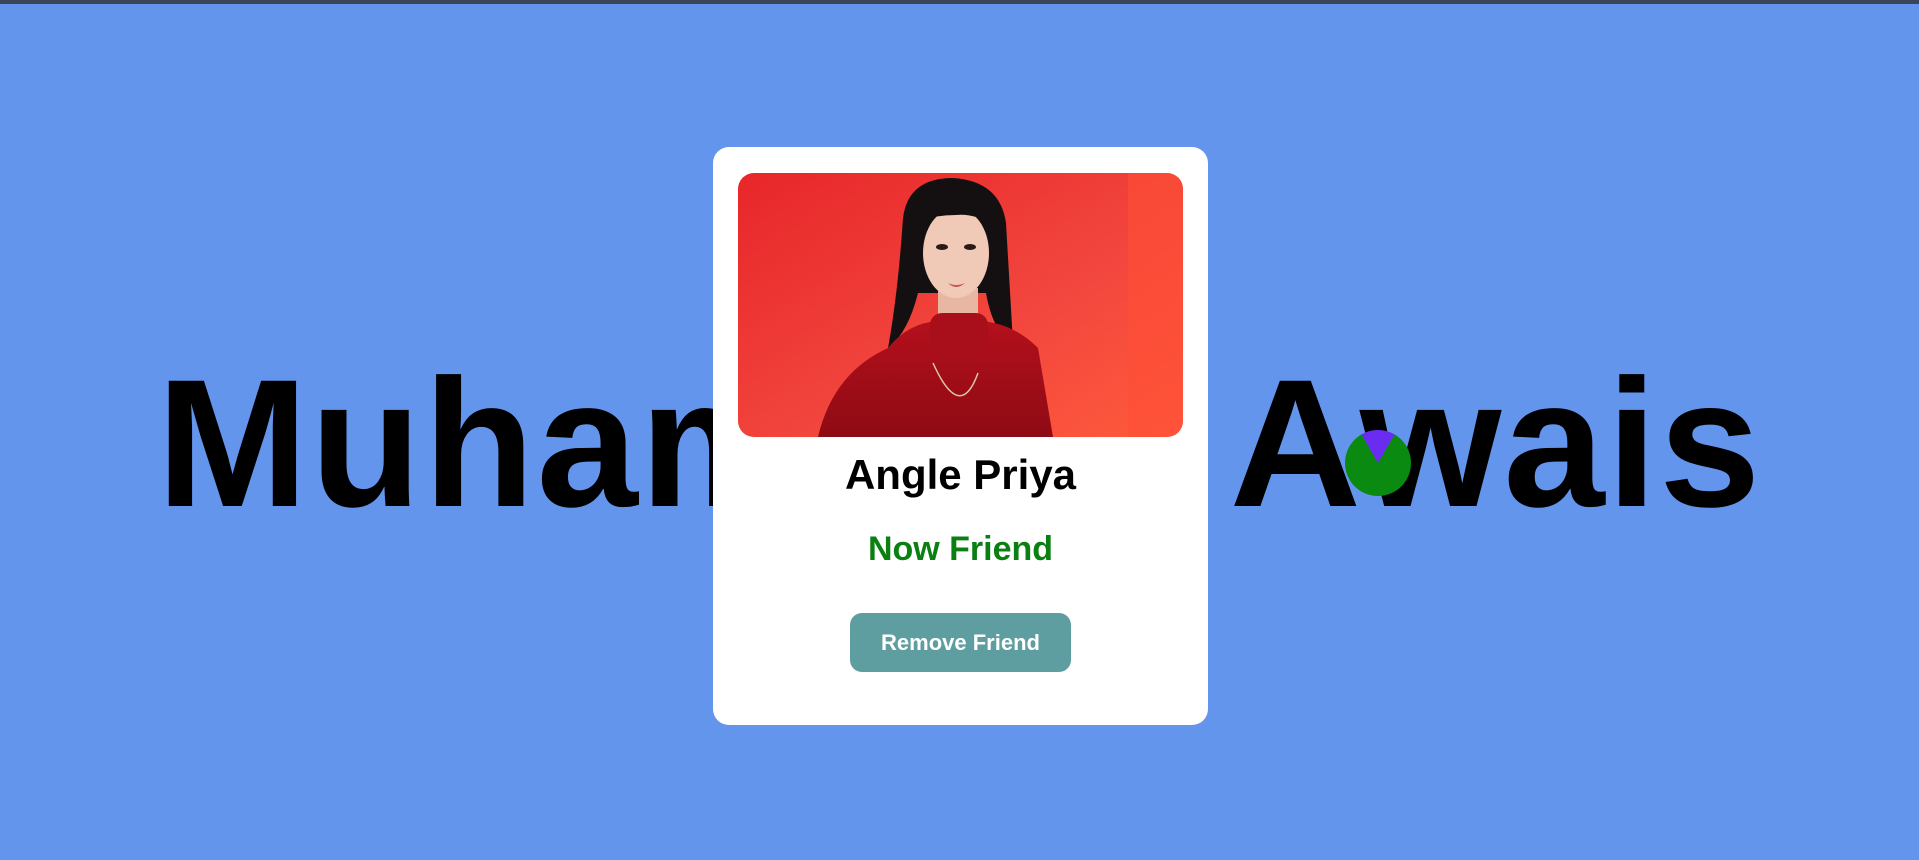 The image size is (1919, 860). I want to click on profile-photo, so click(960, 305).